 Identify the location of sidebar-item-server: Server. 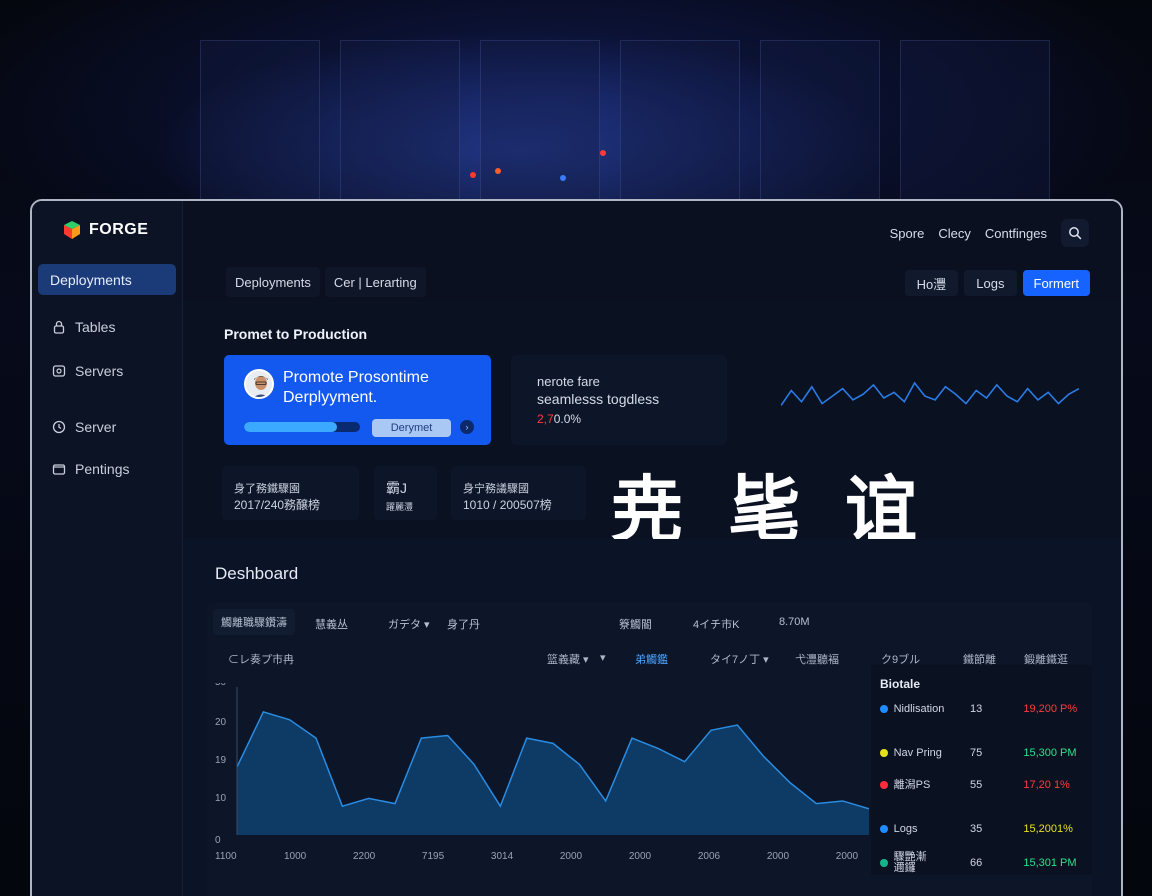
(107, 426).